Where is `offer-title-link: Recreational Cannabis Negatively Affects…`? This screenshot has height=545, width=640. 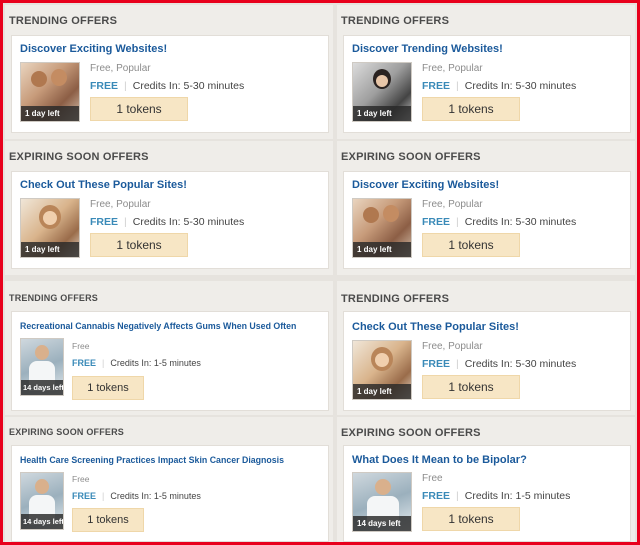
offer-title-link: Recreational Cannabis Negatively Affects… is located at coordinates (158, 326).